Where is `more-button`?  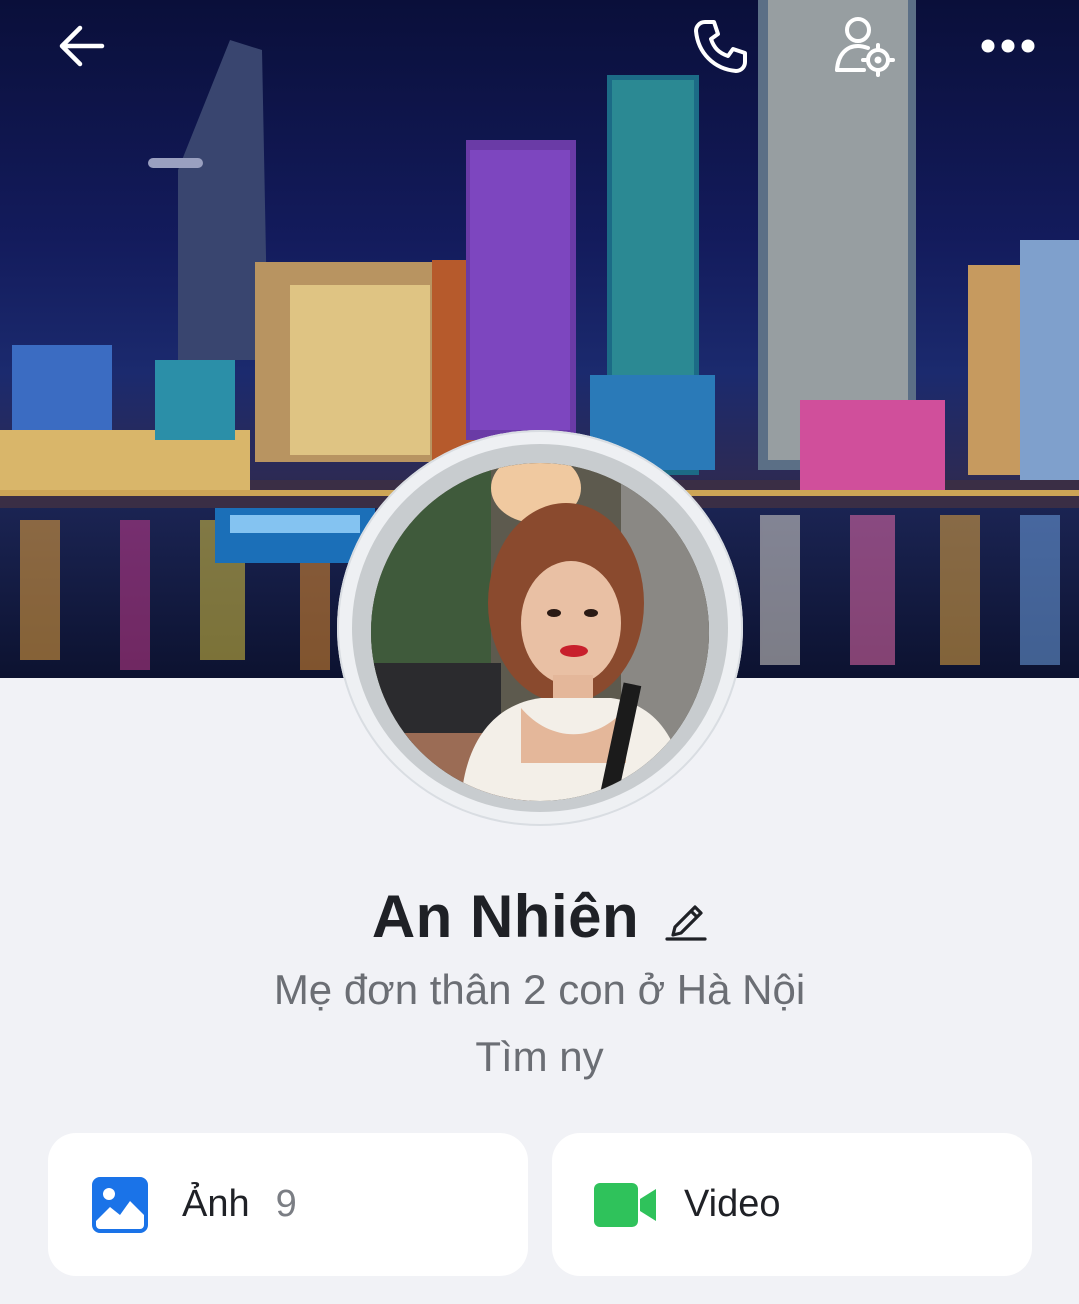
more-button is located at coordinates (1008, 46).